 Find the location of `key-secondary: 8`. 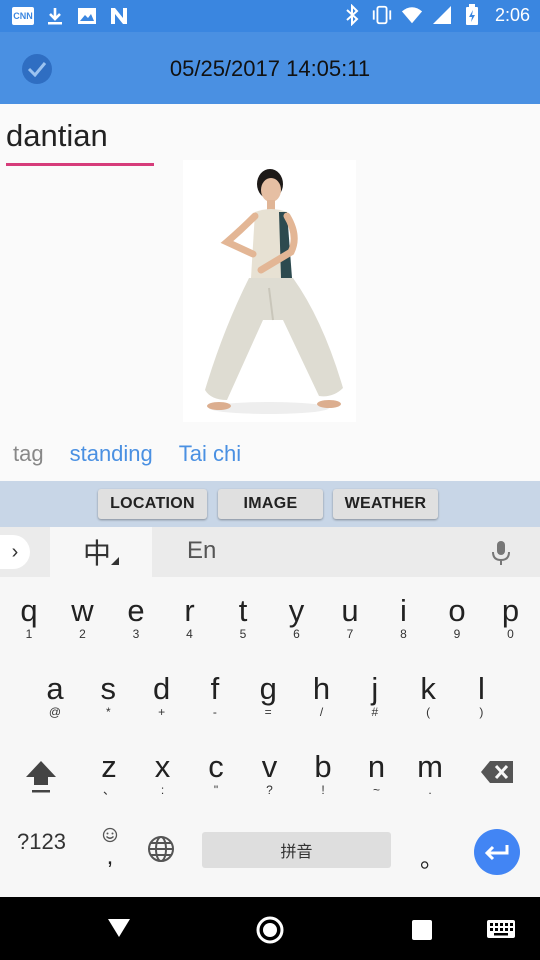

key-secondary: 8 is located at coordinates (403, 634).